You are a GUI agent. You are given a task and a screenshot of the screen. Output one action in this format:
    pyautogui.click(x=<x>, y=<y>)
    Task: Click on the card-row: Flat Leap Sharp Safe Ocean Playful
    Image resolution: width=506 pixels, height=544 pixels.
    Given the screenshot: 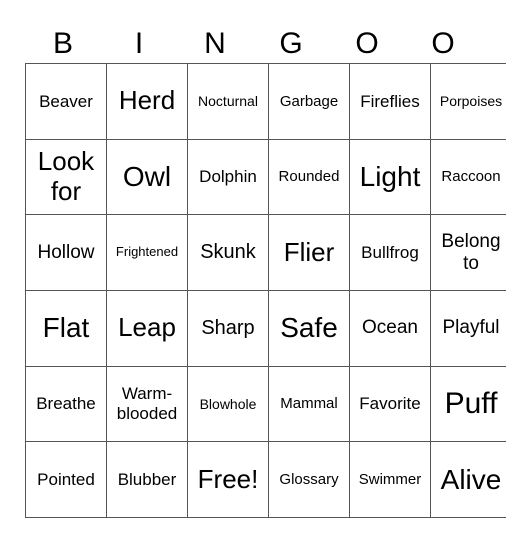 What is the action you would take?
    pyautogui.click(x=265, y=328)
    